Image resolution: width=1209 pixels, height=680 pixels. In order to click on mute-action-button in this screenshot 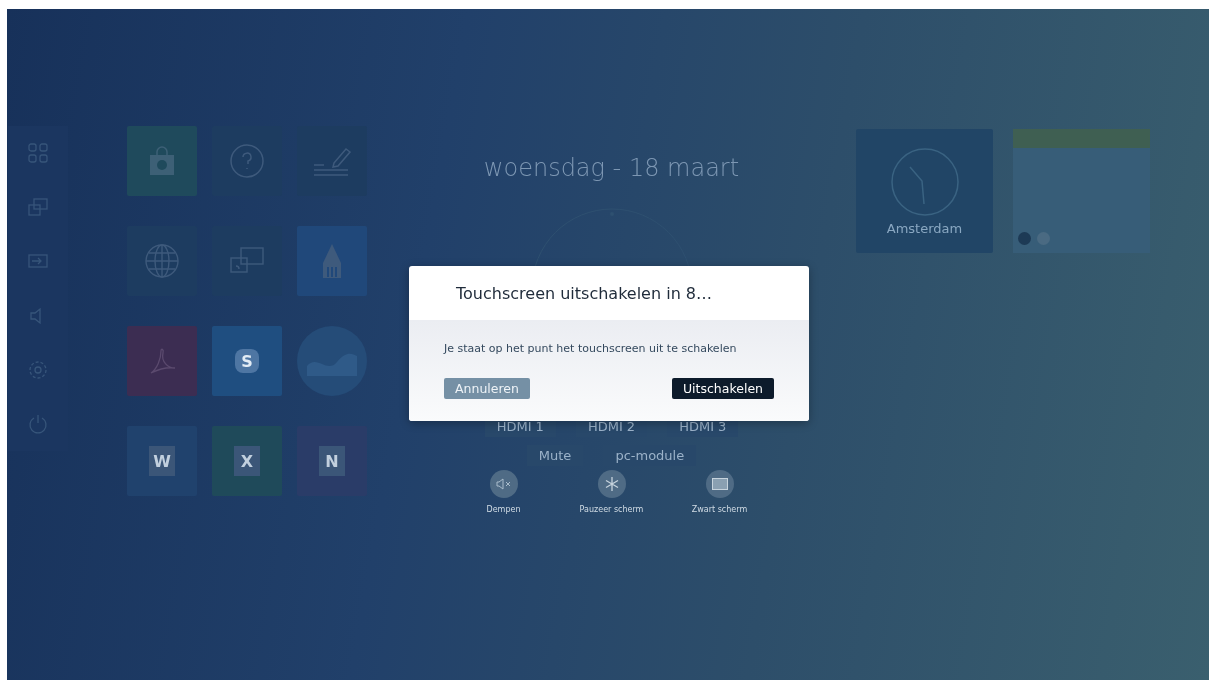, I will do `click(503, 484)`.